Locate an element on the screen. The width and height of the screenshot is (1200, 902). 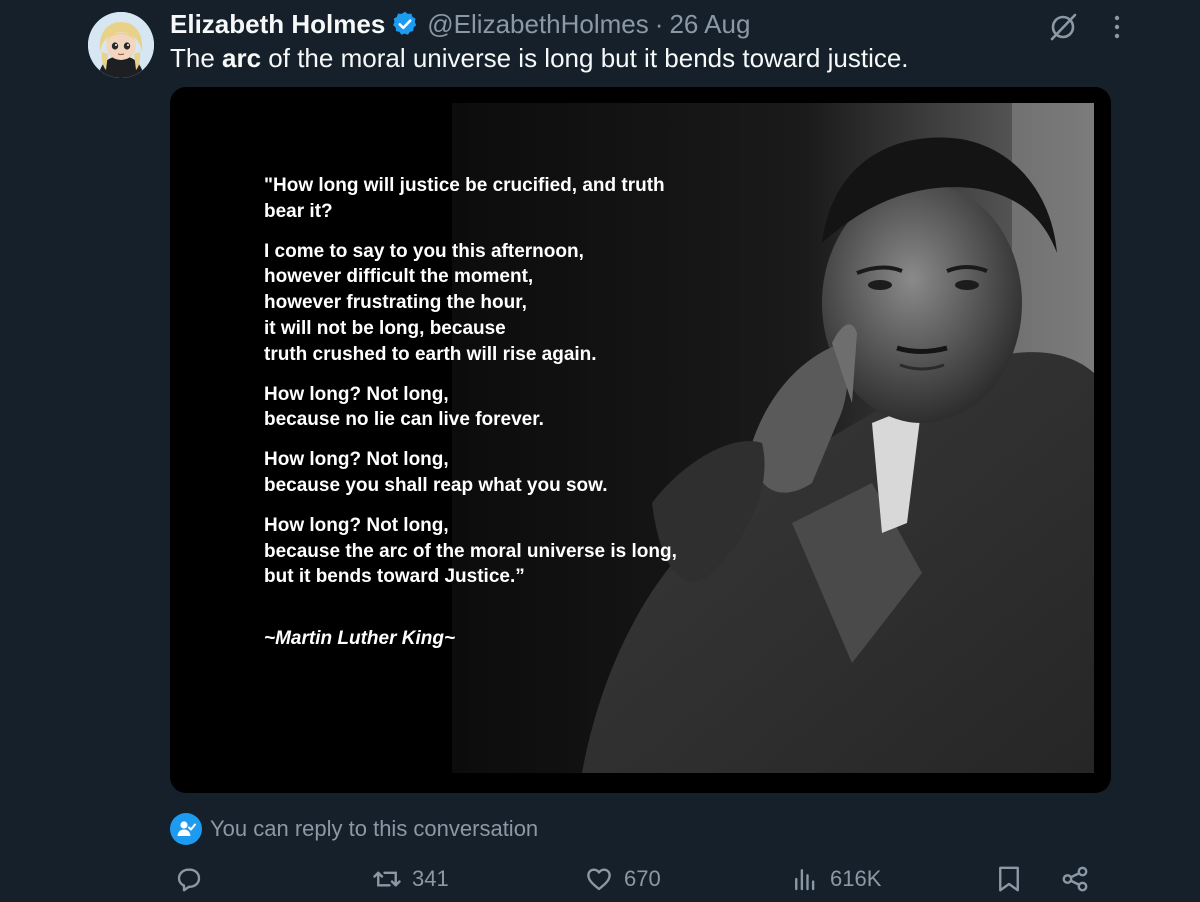
quote-line: because no lie can live forever. is located at coordinates (404, 420).